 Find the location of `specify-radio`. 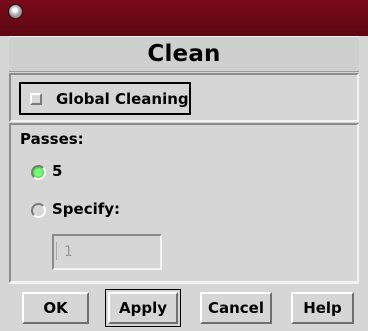

specify-radio is located at coordinates (38, 210).